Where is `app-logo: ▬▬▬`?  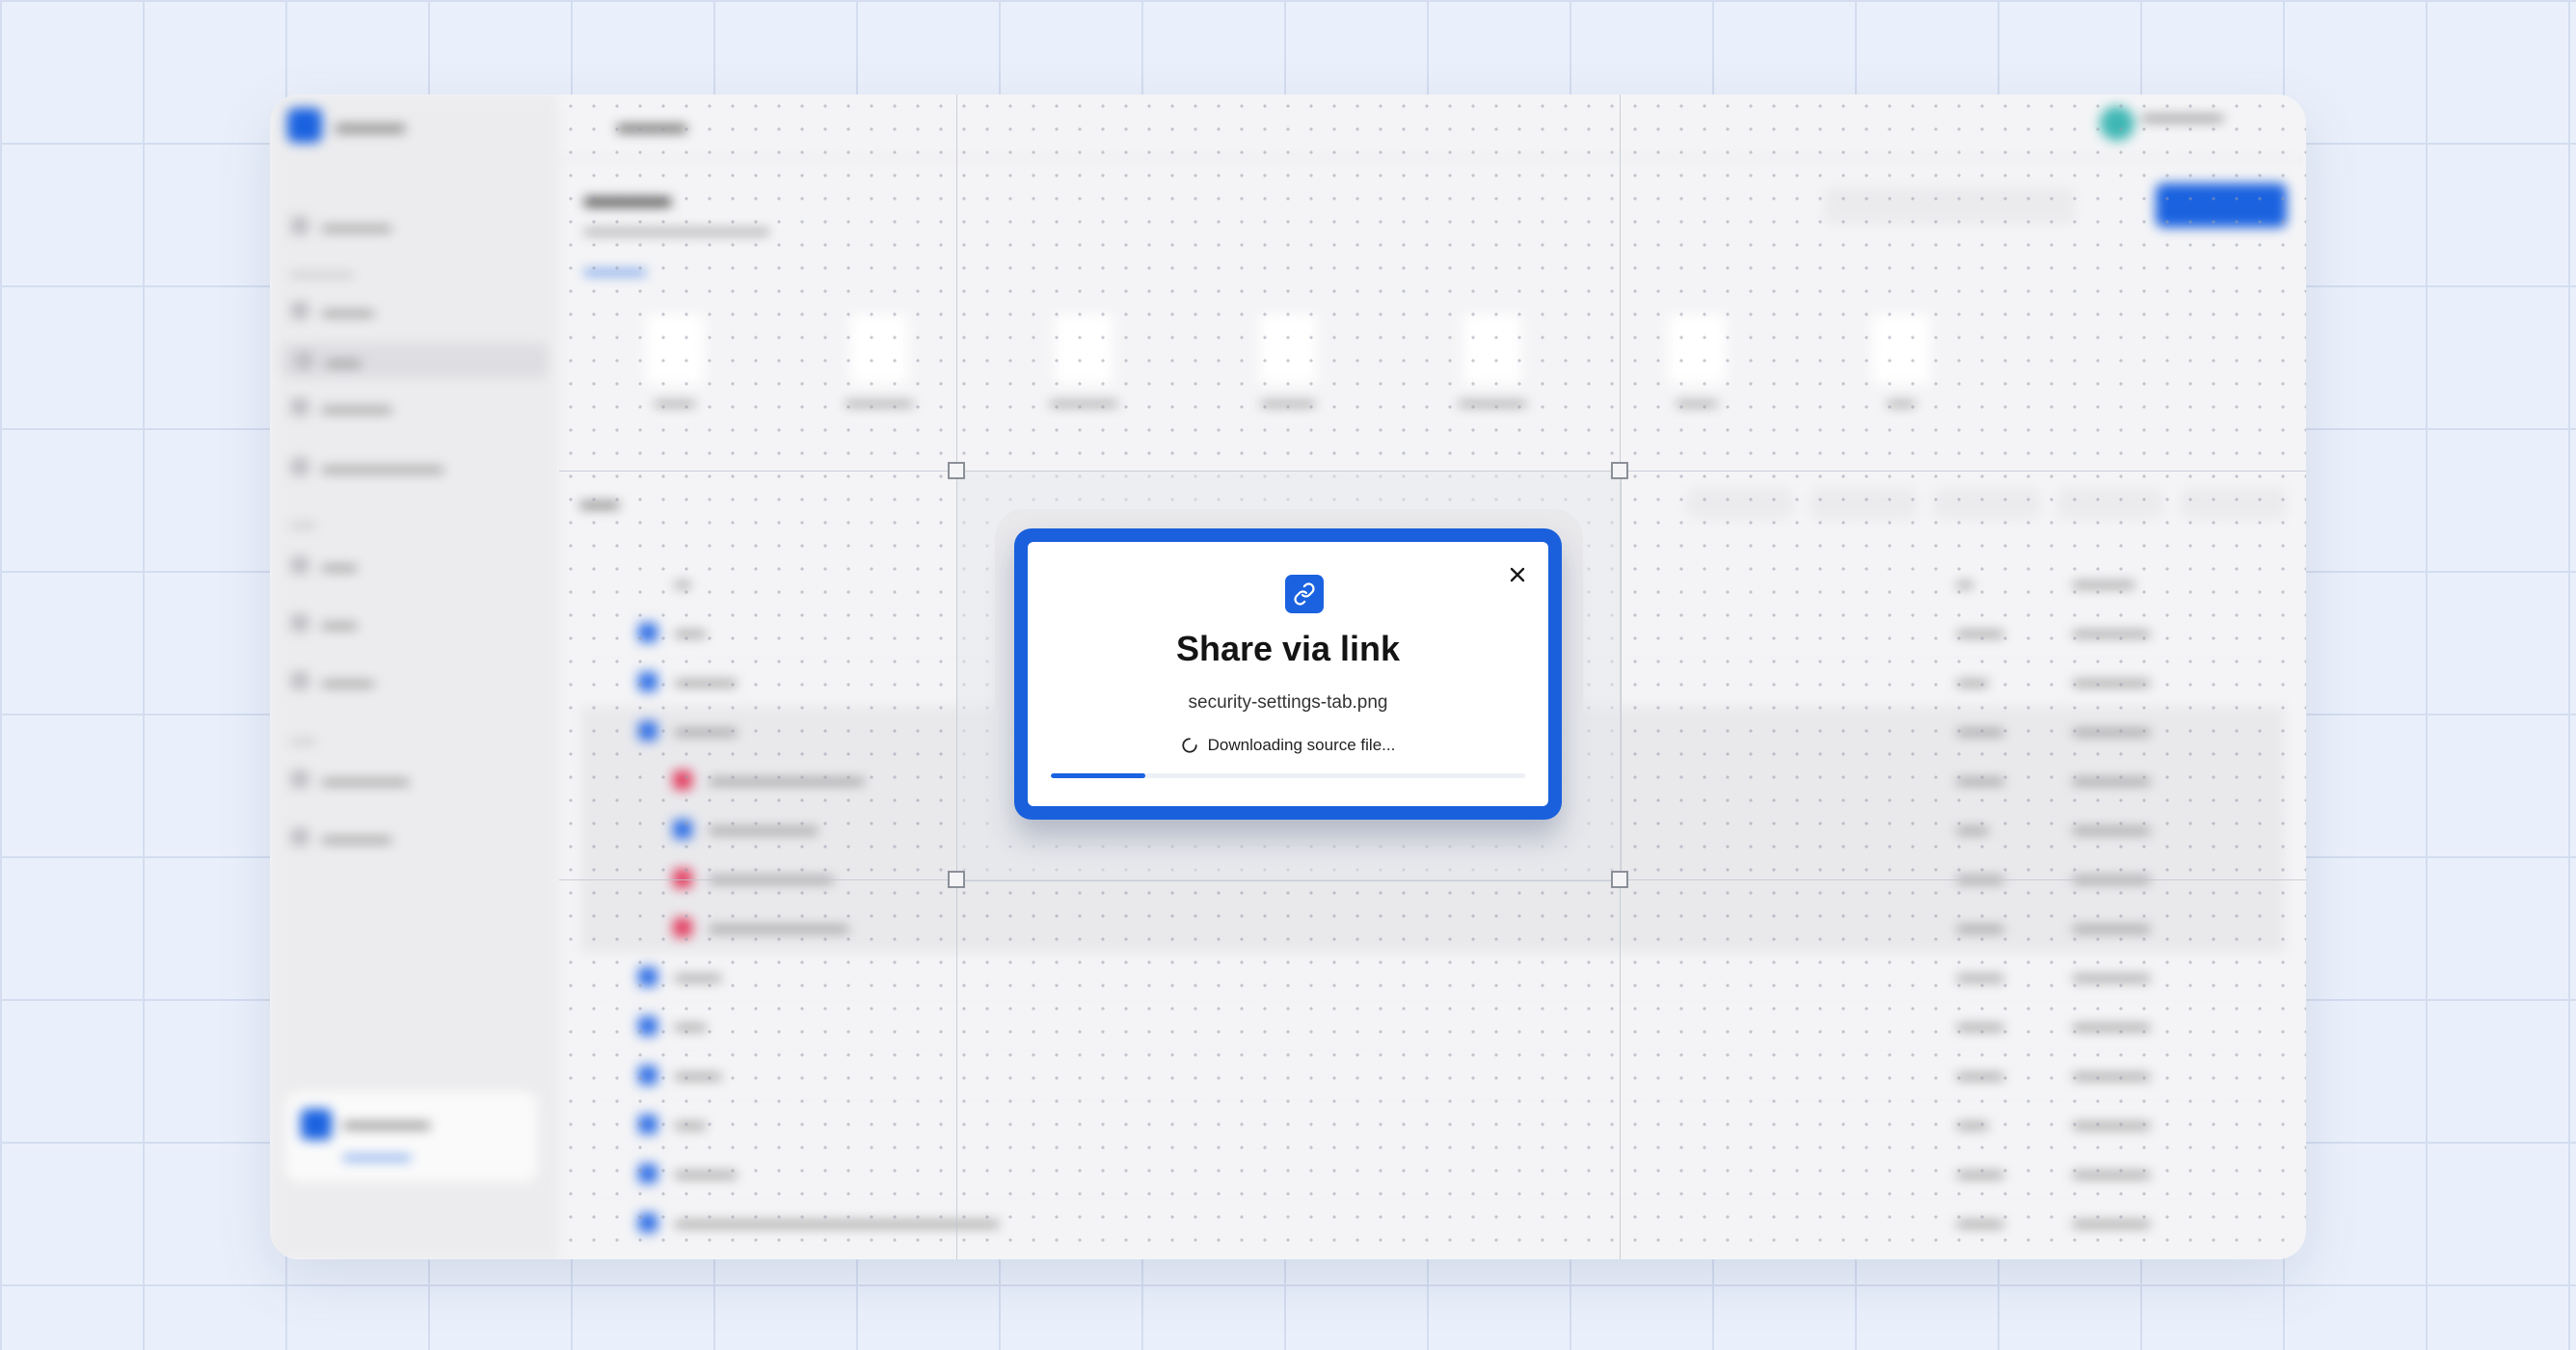 app-logo: ▬▬▬ is located at coordinates (346, 125).